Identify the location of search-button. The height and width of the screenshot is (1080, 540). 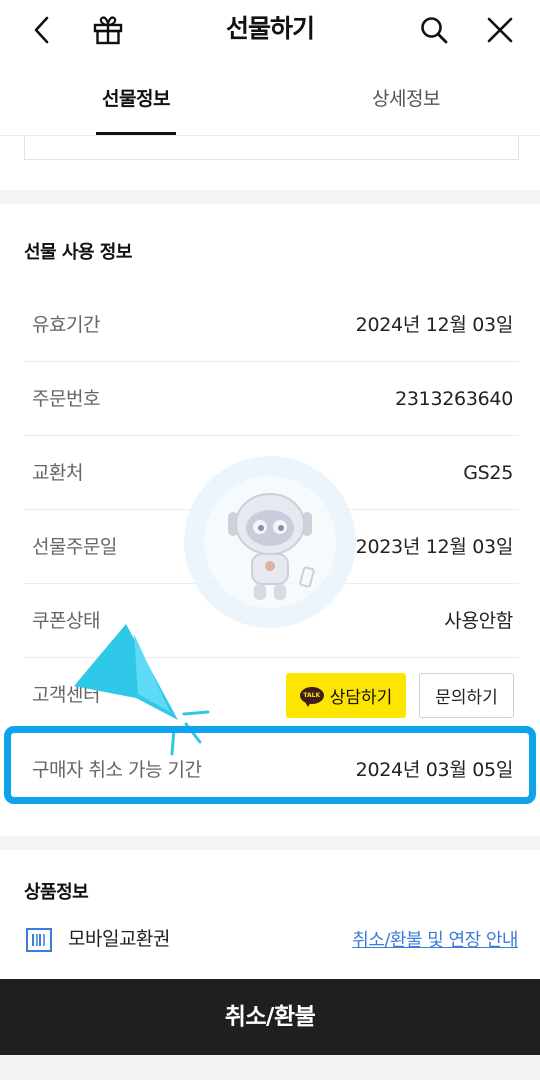
(434, 30).